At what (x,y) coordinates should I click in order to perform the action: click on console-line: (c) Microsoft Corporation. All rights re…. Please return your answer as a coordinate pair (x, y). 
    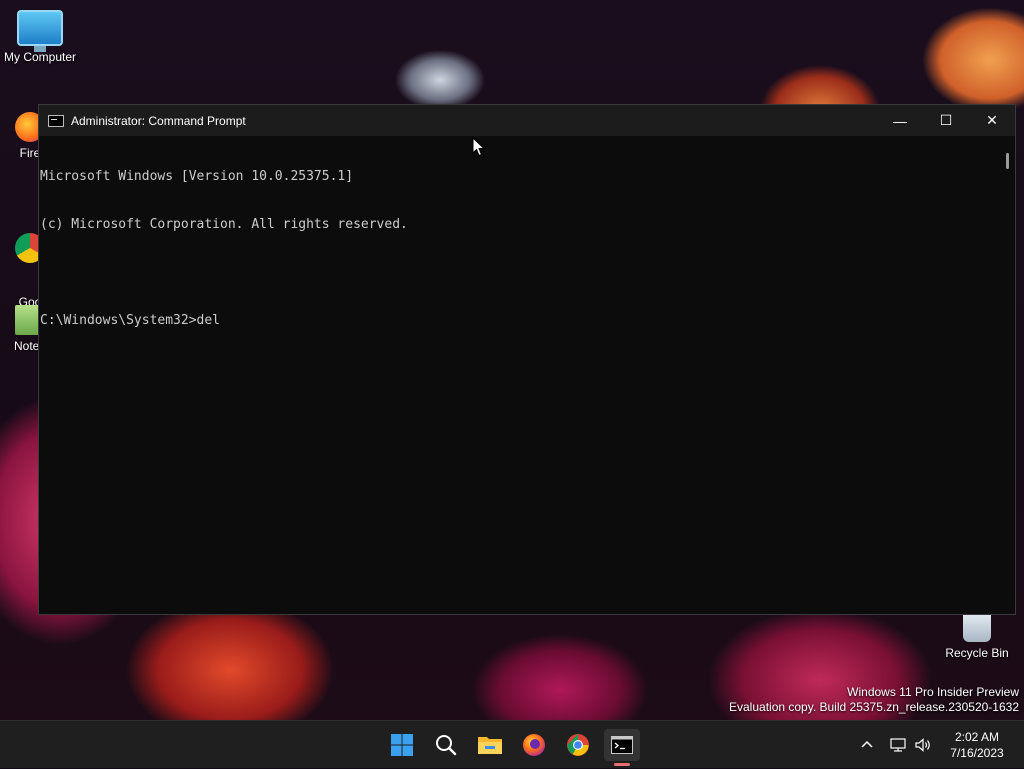
    Looking at the image, I should click on (224, 224).